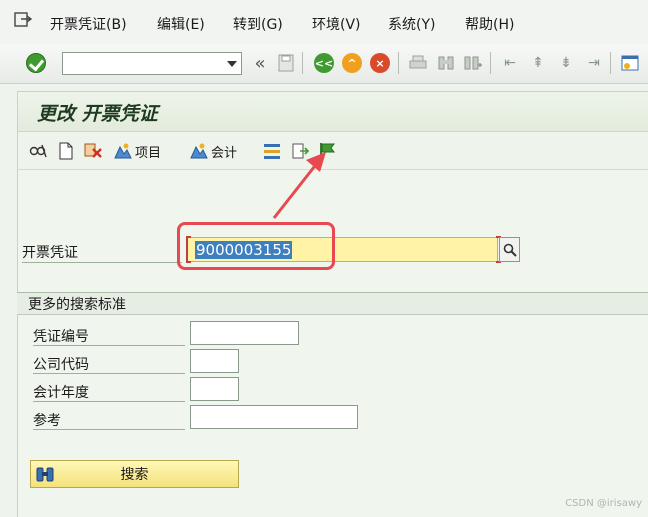 The width and height of the screenshot is (648, 517). What do you see at coordinates (603, 503) in the screenshot?
I see `watermark: CSDN @irisawy` at bounding box center [603, 503].